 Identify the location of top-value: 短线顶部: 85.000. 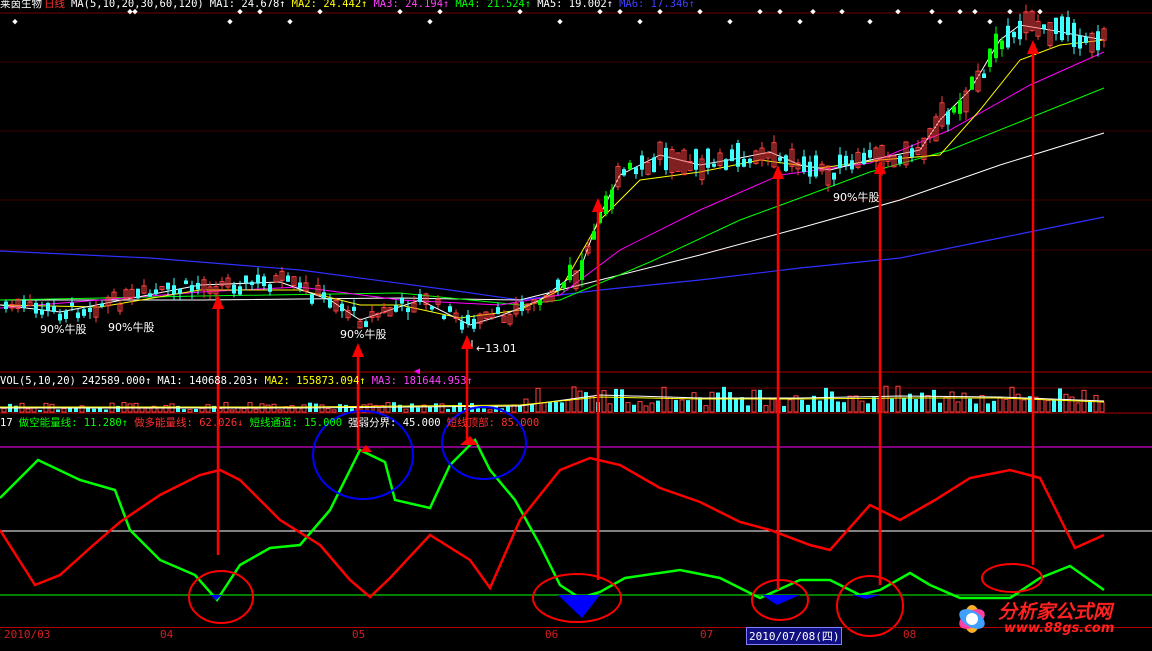
(493, 423).